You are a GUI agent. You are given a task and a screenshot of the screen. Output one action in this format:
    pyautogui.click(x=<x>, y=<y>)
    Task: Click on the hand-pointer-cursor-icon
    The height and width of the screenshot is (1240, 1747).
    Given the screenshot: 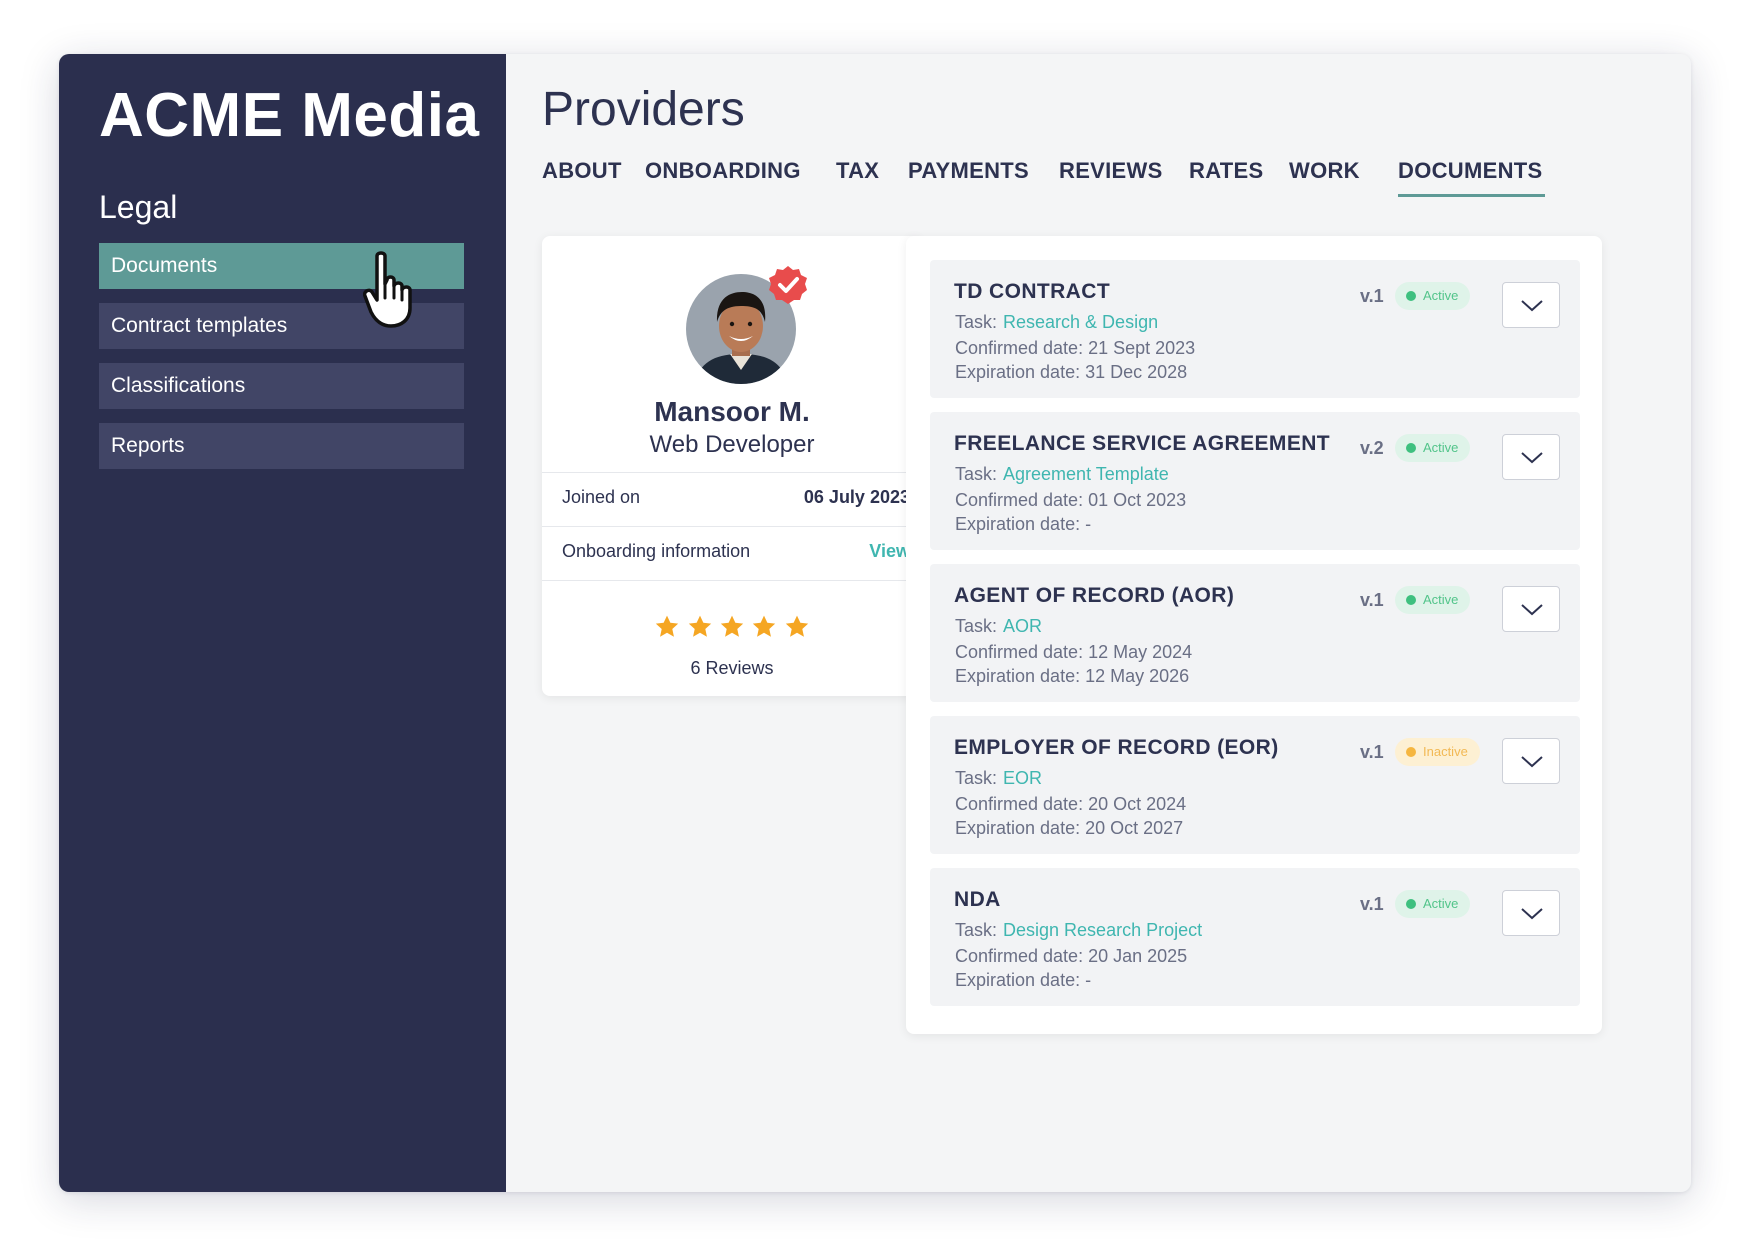 What is the action you would take?
    pyautogui.click(x=387, y=289)
    